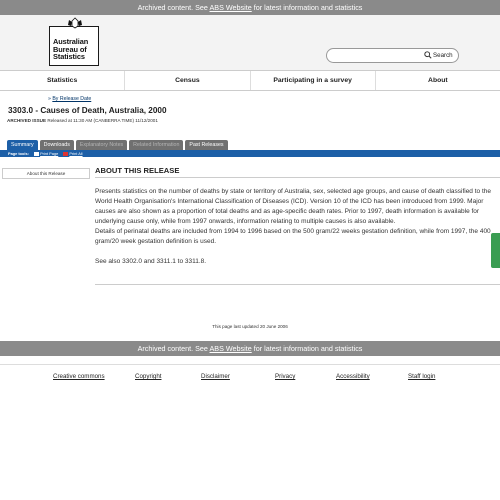  Describe the element at coordinates (250, 364) in the screenshot. I see `footer-divider` at that location.